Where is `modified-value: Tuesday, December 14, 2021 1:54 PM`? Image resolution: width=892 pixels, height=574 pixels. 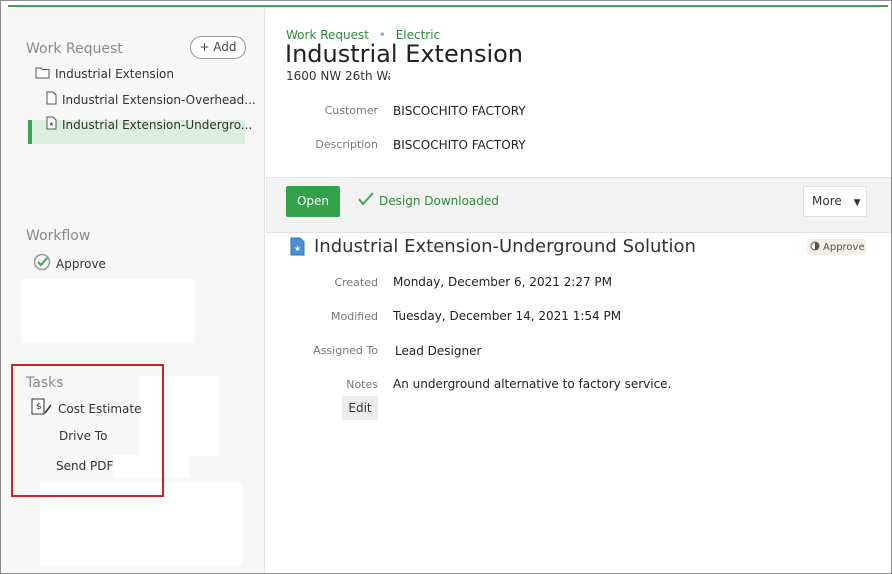 modified-value: Tuesday, December 14, 2021 1:54 PM is located at coordinates (507, 316).